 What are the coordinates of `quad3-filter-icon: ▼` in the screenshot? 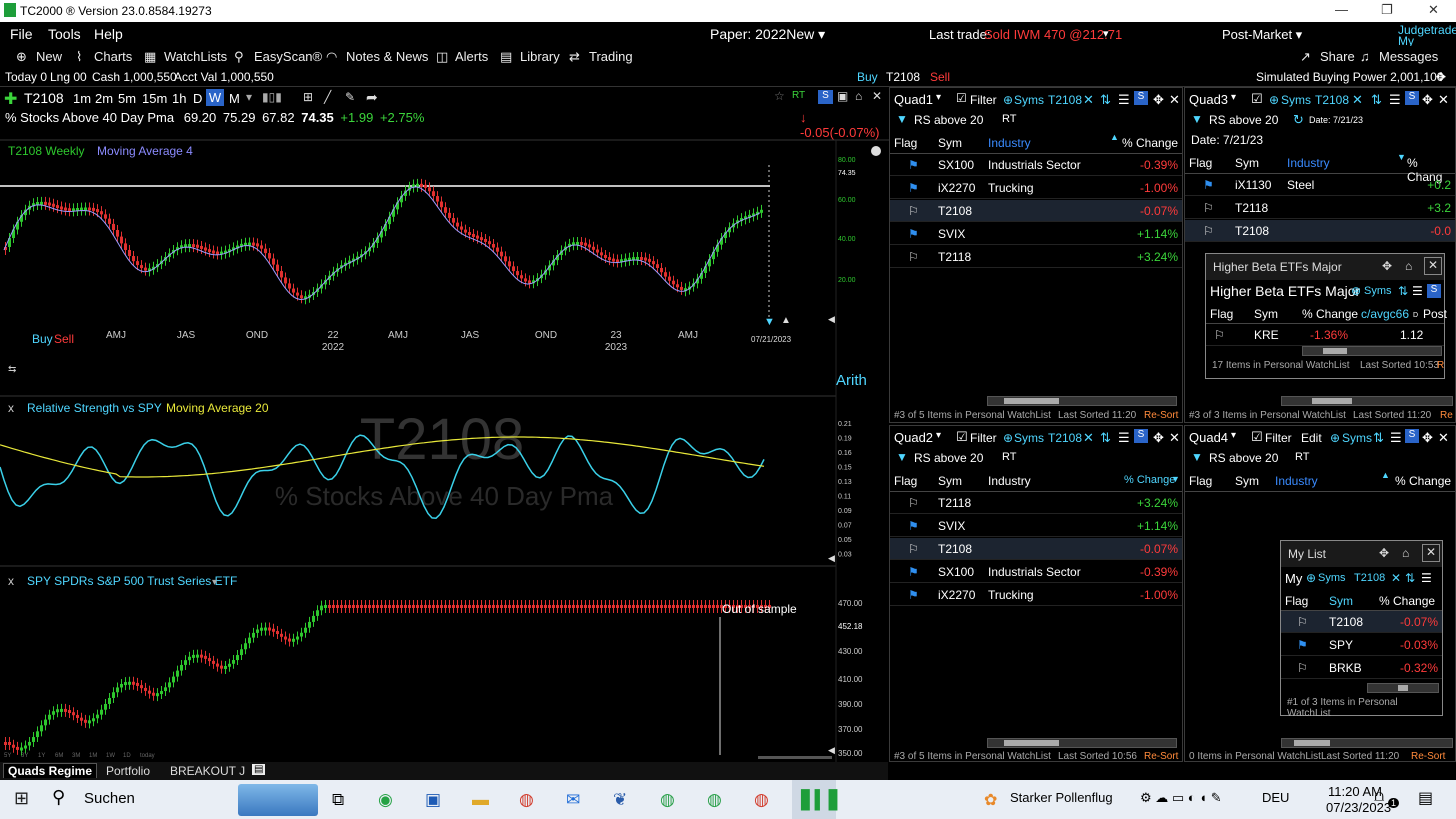 It's located at (1197, 119).